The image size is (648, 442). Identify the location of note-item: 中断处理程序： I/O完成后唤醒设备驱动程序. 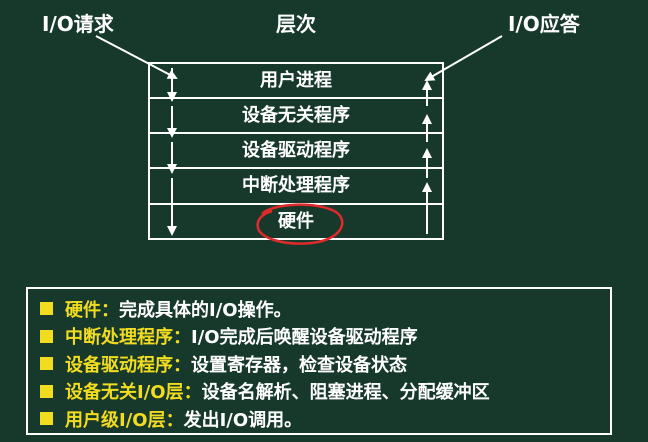
(325, 337).